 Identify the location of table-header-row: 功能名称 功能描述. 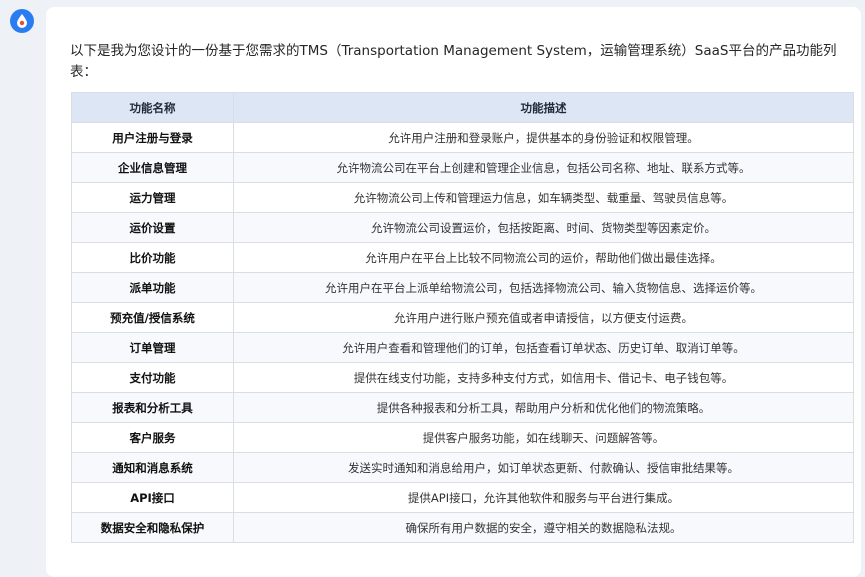
(462, 107).